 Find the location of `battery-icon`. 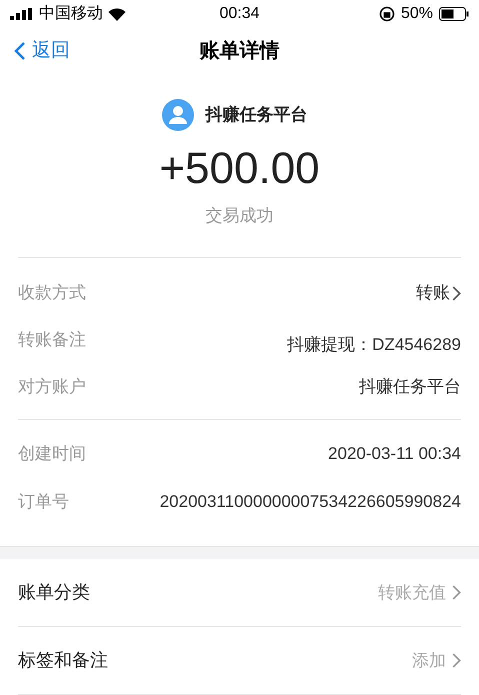

battery-icon is located at coordinates (453, 14).